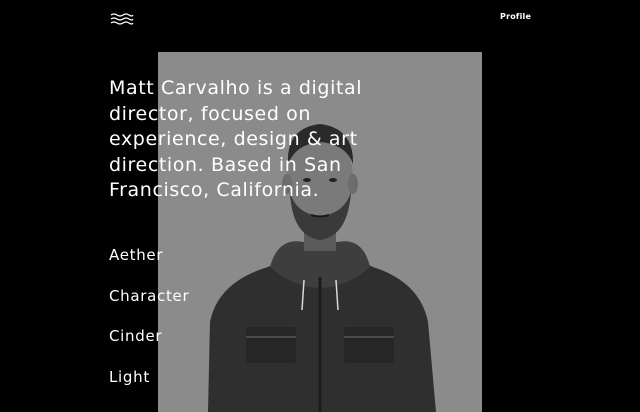  Describe the element at coordinates (149, 296) in the screenshot. I see `project-link-character: Character` at that location.